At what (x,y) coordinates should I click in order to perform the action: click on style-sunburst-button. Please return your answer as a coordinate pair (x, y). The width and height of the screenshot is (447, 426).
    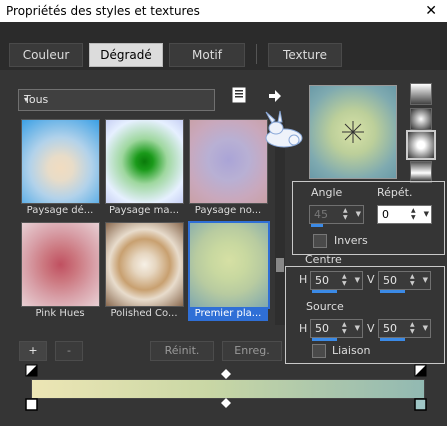
    Looking at the image, I should click on (421, 172).